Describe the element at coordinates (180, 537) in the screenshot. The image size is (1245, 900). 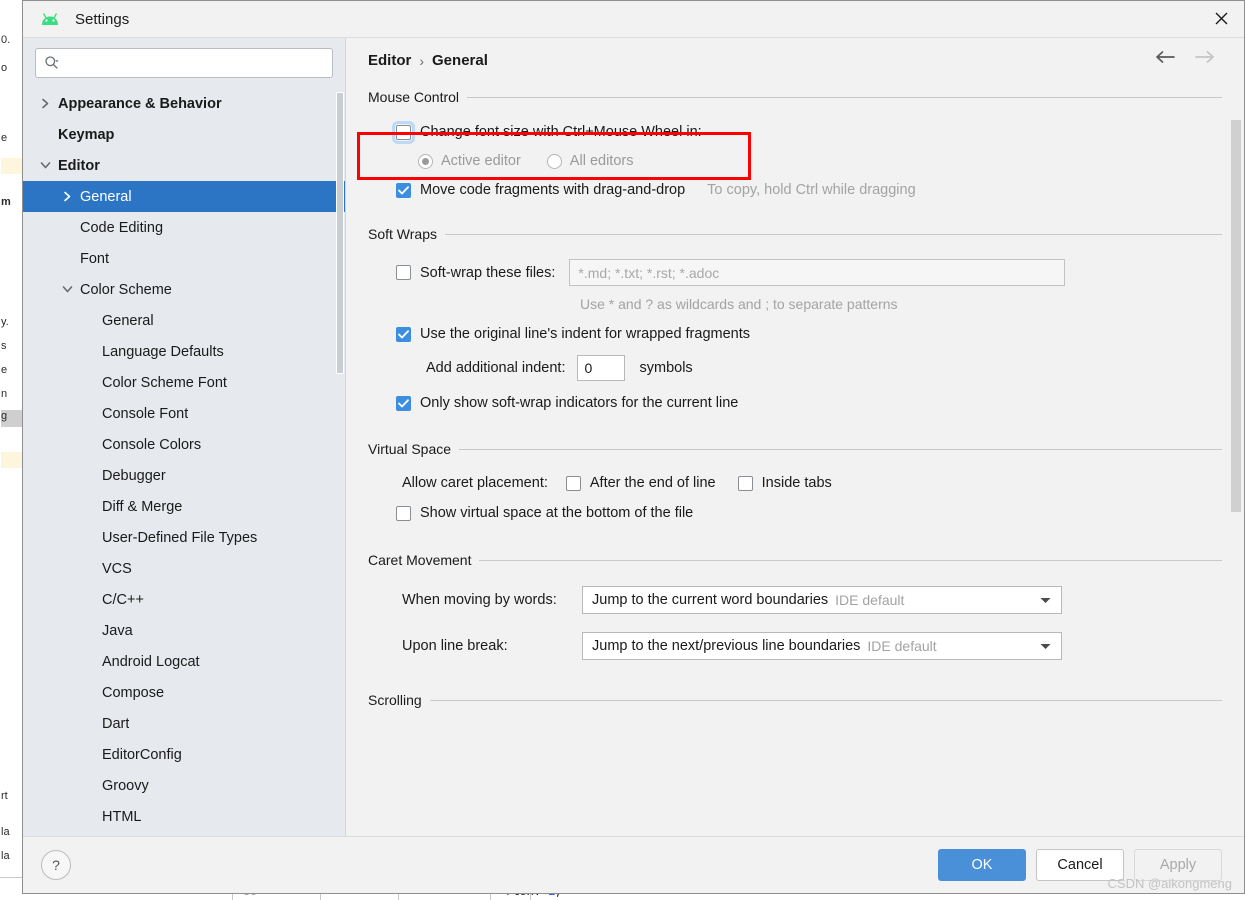
I see `sidebar-item-label: User-Defined File Types` at that location.